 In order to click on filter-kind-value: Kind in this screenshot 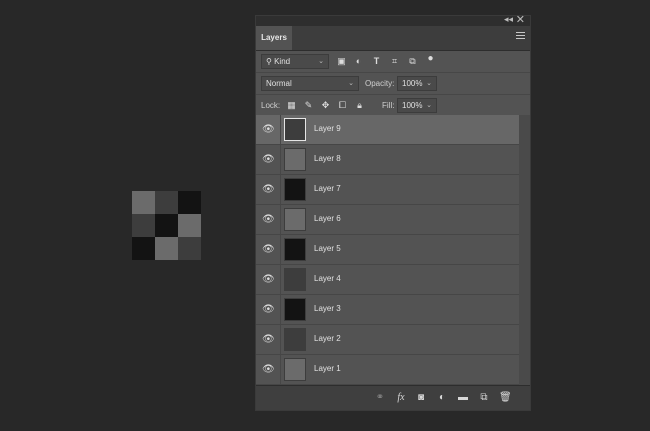, I will do `click(282, 61)`.